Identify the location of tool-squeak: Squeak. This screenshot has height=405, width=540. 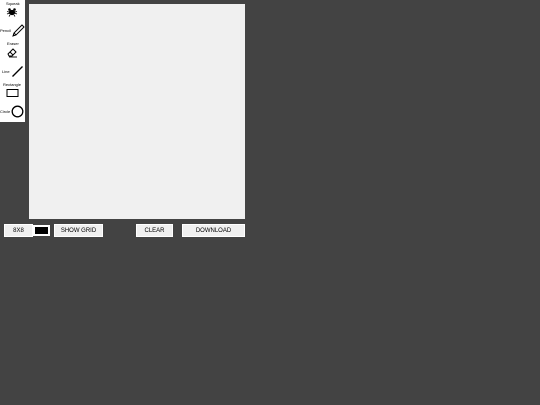
(12, 10).